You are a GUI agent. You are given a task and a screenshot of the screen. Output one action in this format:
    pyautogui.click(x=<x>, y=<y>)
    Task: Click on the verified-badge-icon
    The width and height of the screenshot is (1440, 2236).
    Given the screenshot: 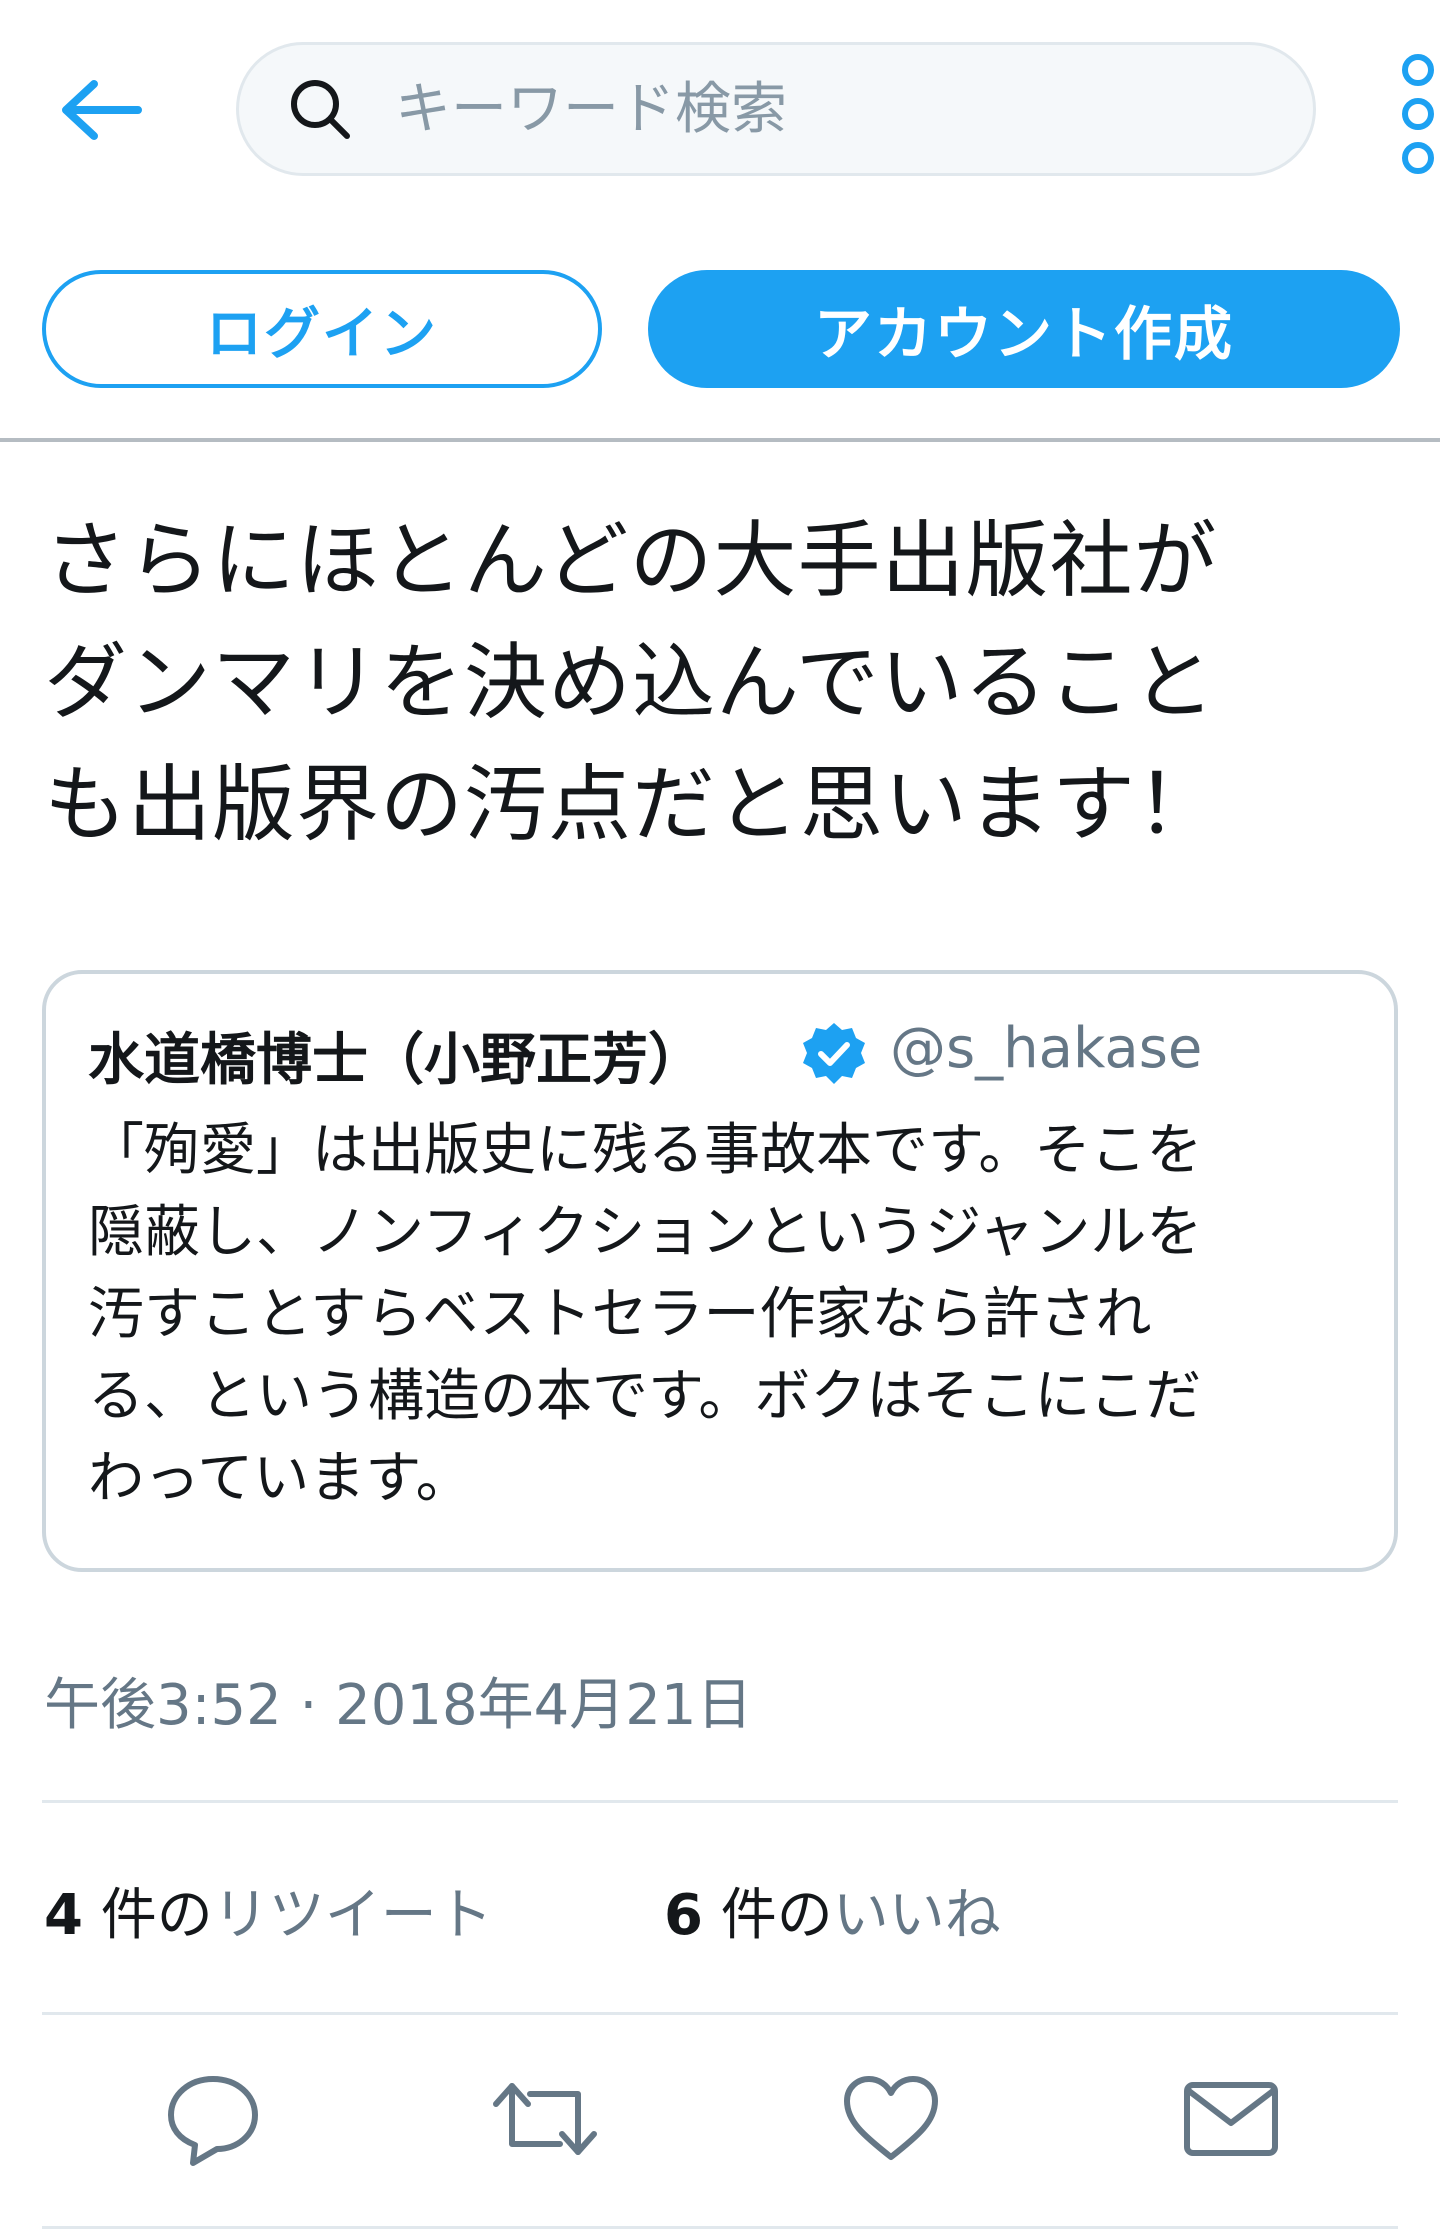 What is the action you would take?
    pyautogui.click(x=834, y=1054)
    